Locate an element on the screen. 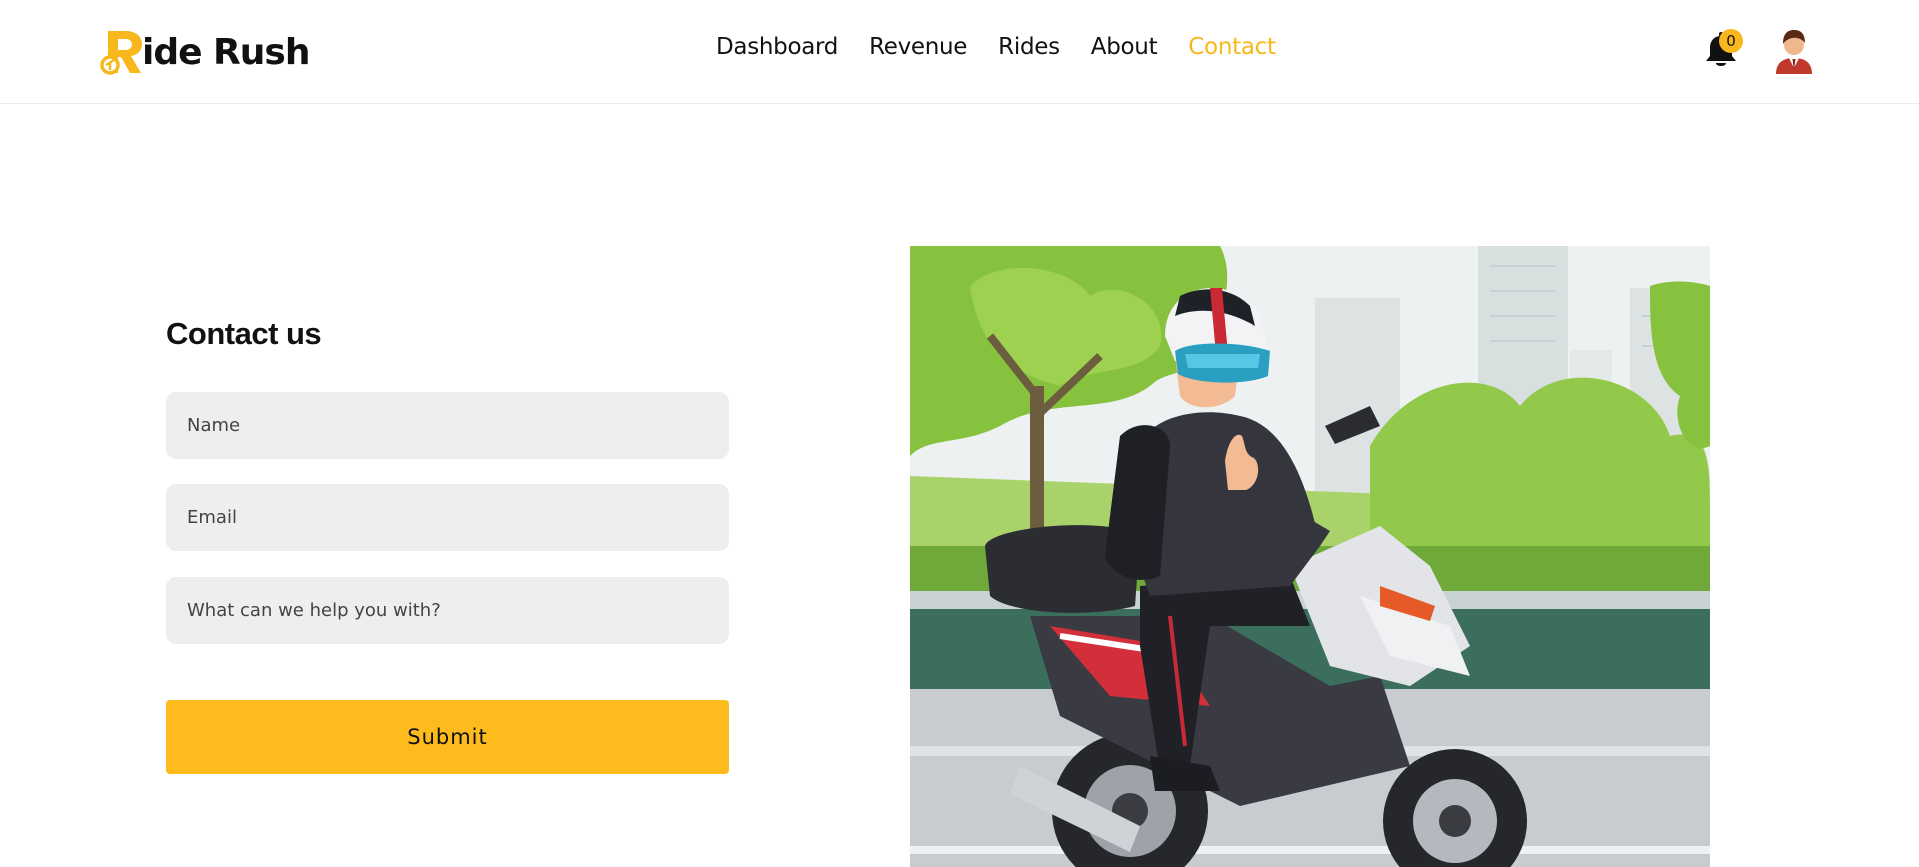 The image size is (1919, 867). nav-contact: Contact is located at coordinates (1232, 47).